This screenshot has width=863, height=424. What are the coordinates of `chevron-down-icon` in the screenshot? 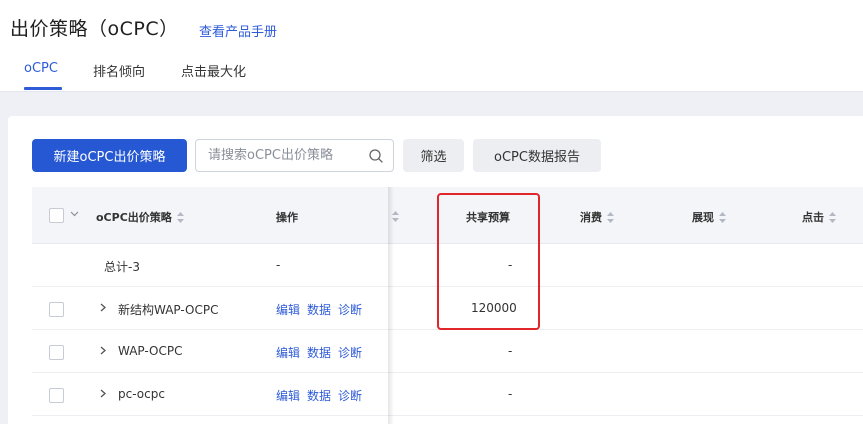 It's located at (74, 214).